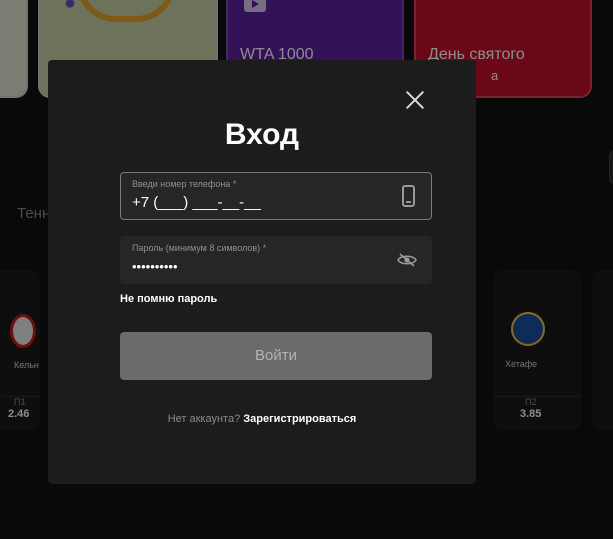 The image size is (613, 539). I want to click on register-row: Нет аккаунта? Зарегистрироваться, so click(262, 419).